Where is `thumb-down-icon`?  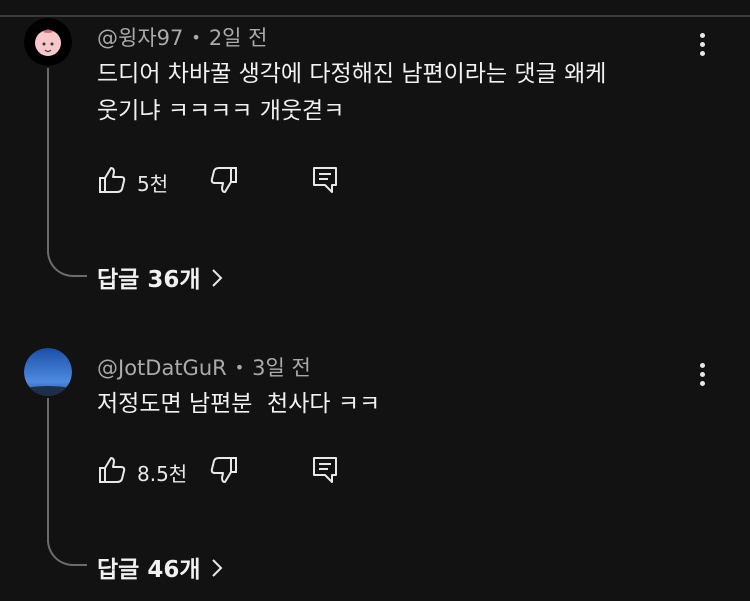
thumb-down-icon is located at coordinates (223, 470).